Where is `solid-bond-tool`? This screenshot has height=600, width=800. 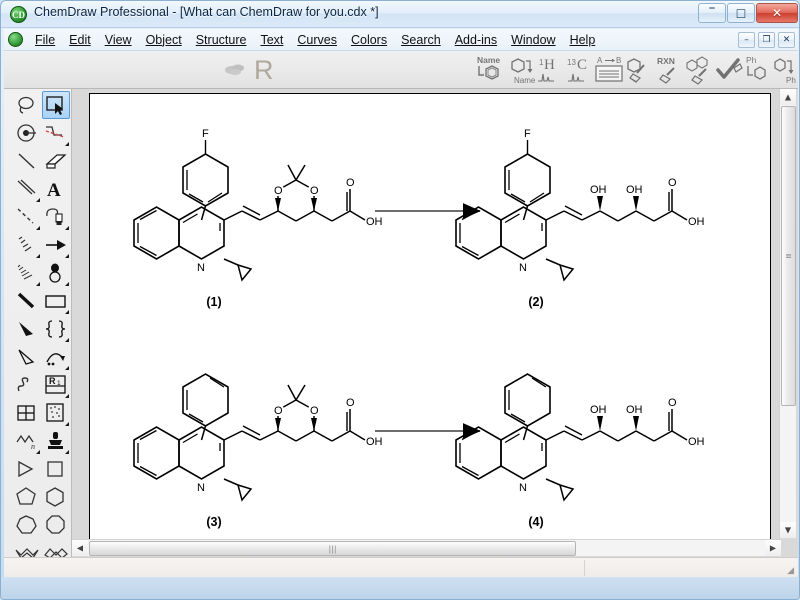 solid-bond-tool is located at coordinates (27, 161).